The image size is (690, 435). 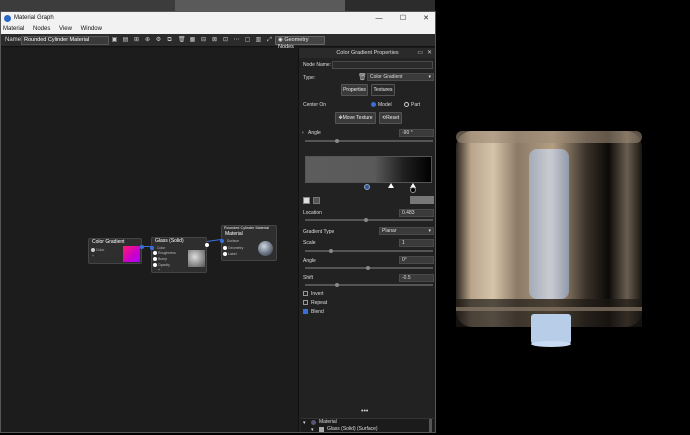 What do you see at coordinates (203, 40) in the screenshot?
I see `align-left-icon: ⊟` at bounding box center [203, 40].